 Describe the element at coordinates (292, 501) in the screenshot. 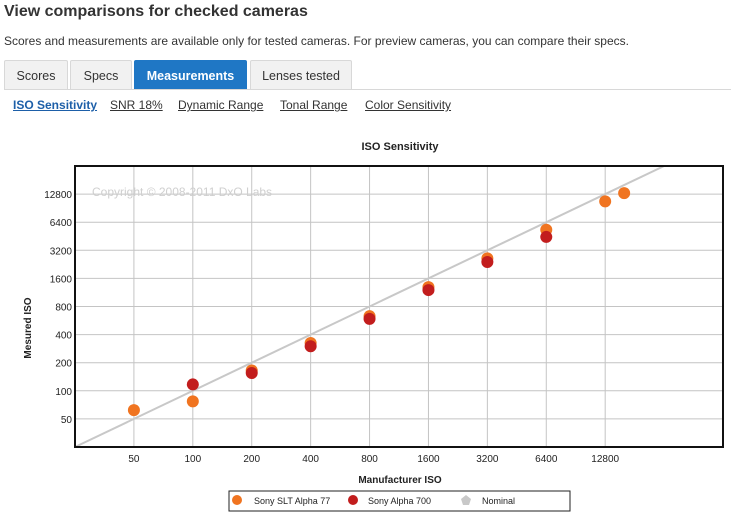

I see `legend-label-sony-slt-alpha-77: Sony SLT Alpha 77` at that location.